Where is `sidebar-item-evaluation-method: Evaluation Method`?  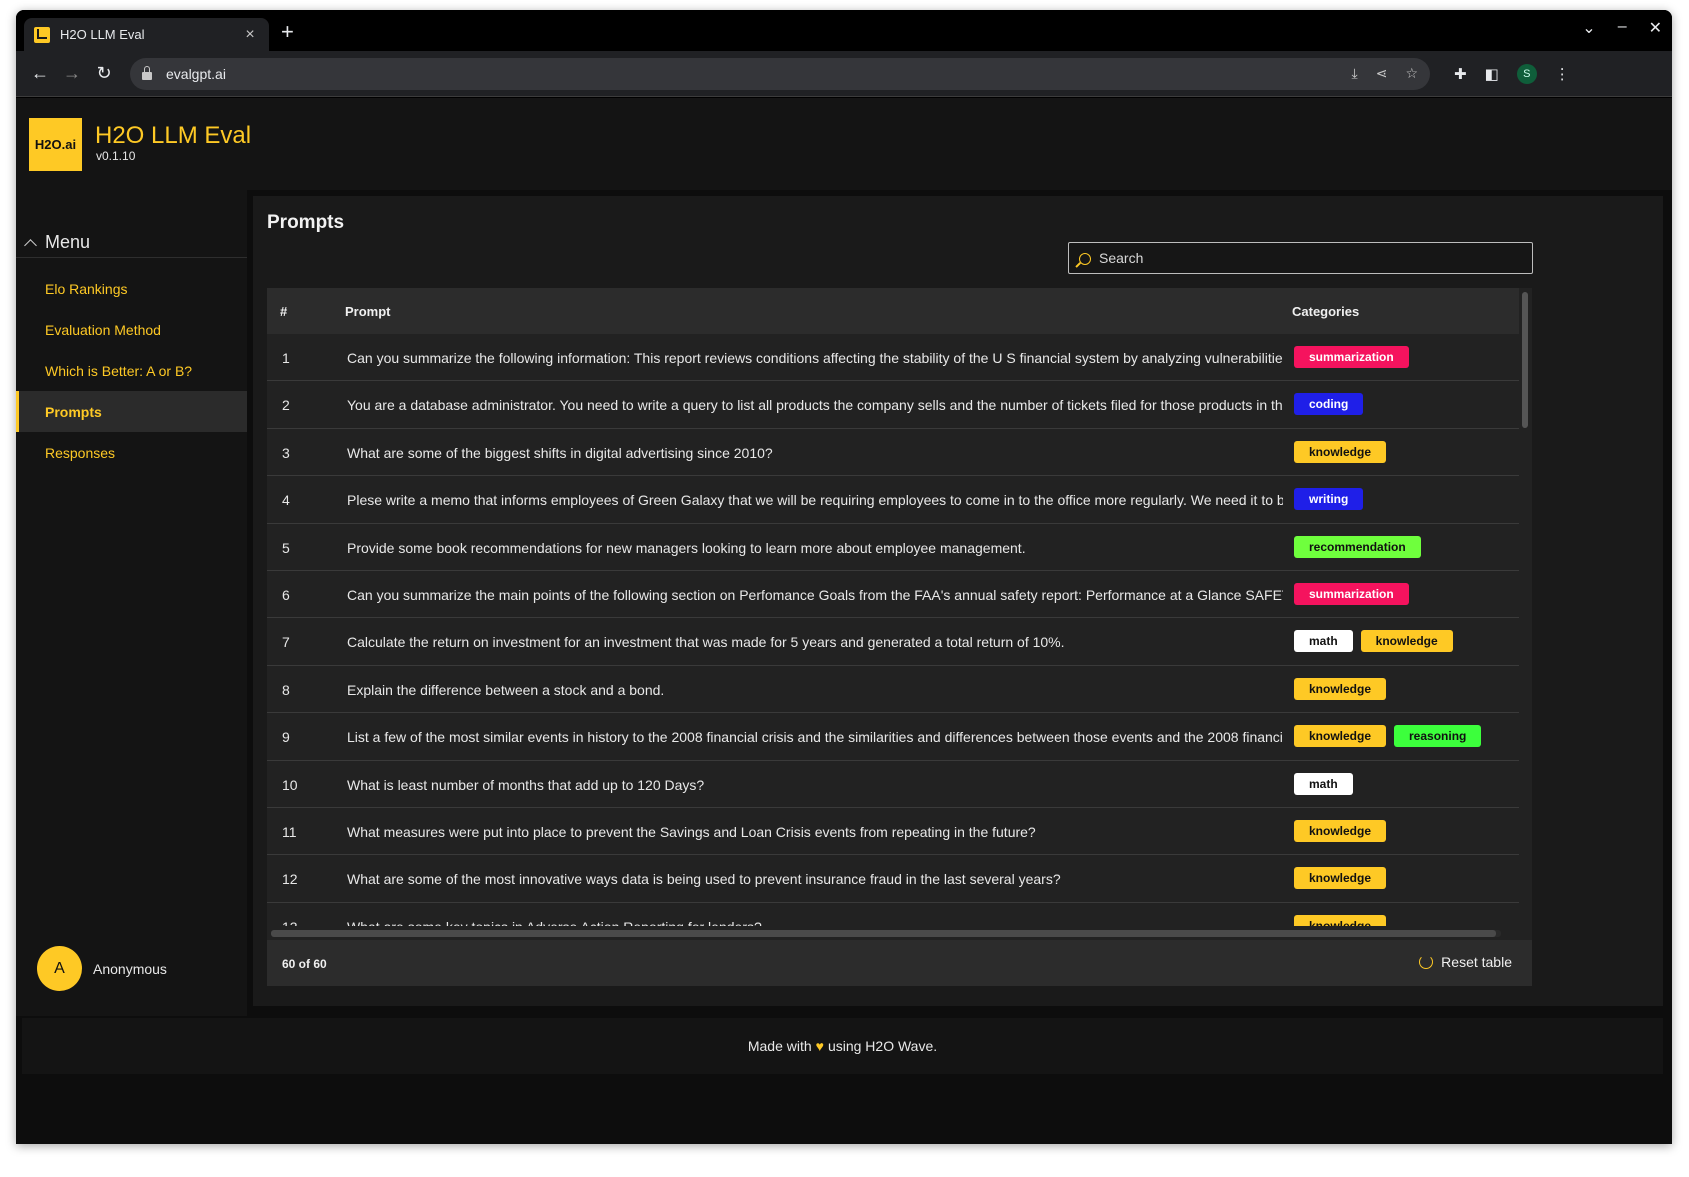
sidebar-item-evaluation-method: Evaluation Method is located at coordinates (131, 329).